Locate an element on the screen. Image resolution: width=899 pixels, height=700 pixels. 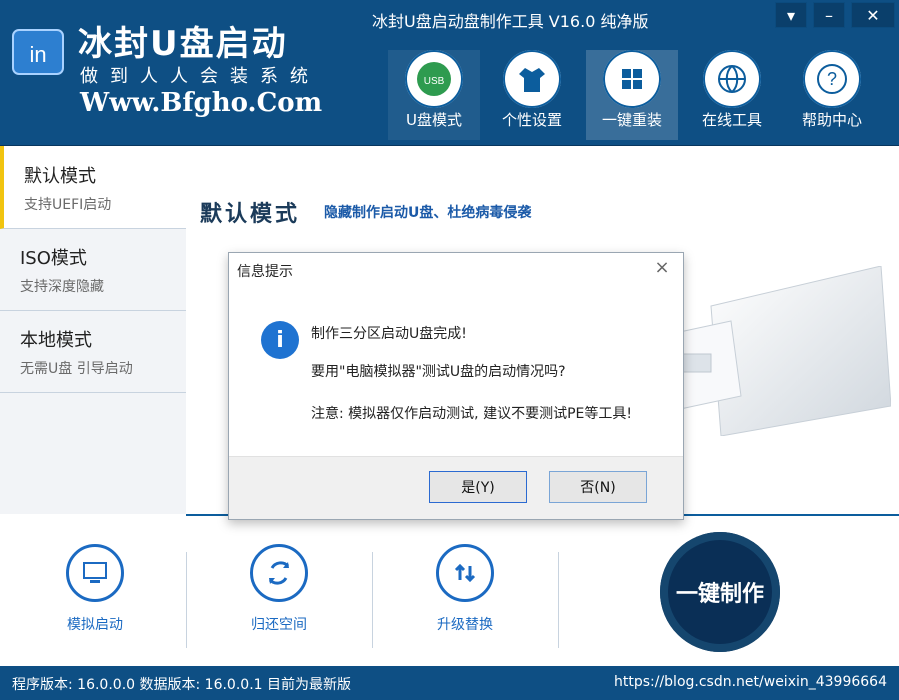
nav-label: 一键重装 is located at coordinates (631, 120).